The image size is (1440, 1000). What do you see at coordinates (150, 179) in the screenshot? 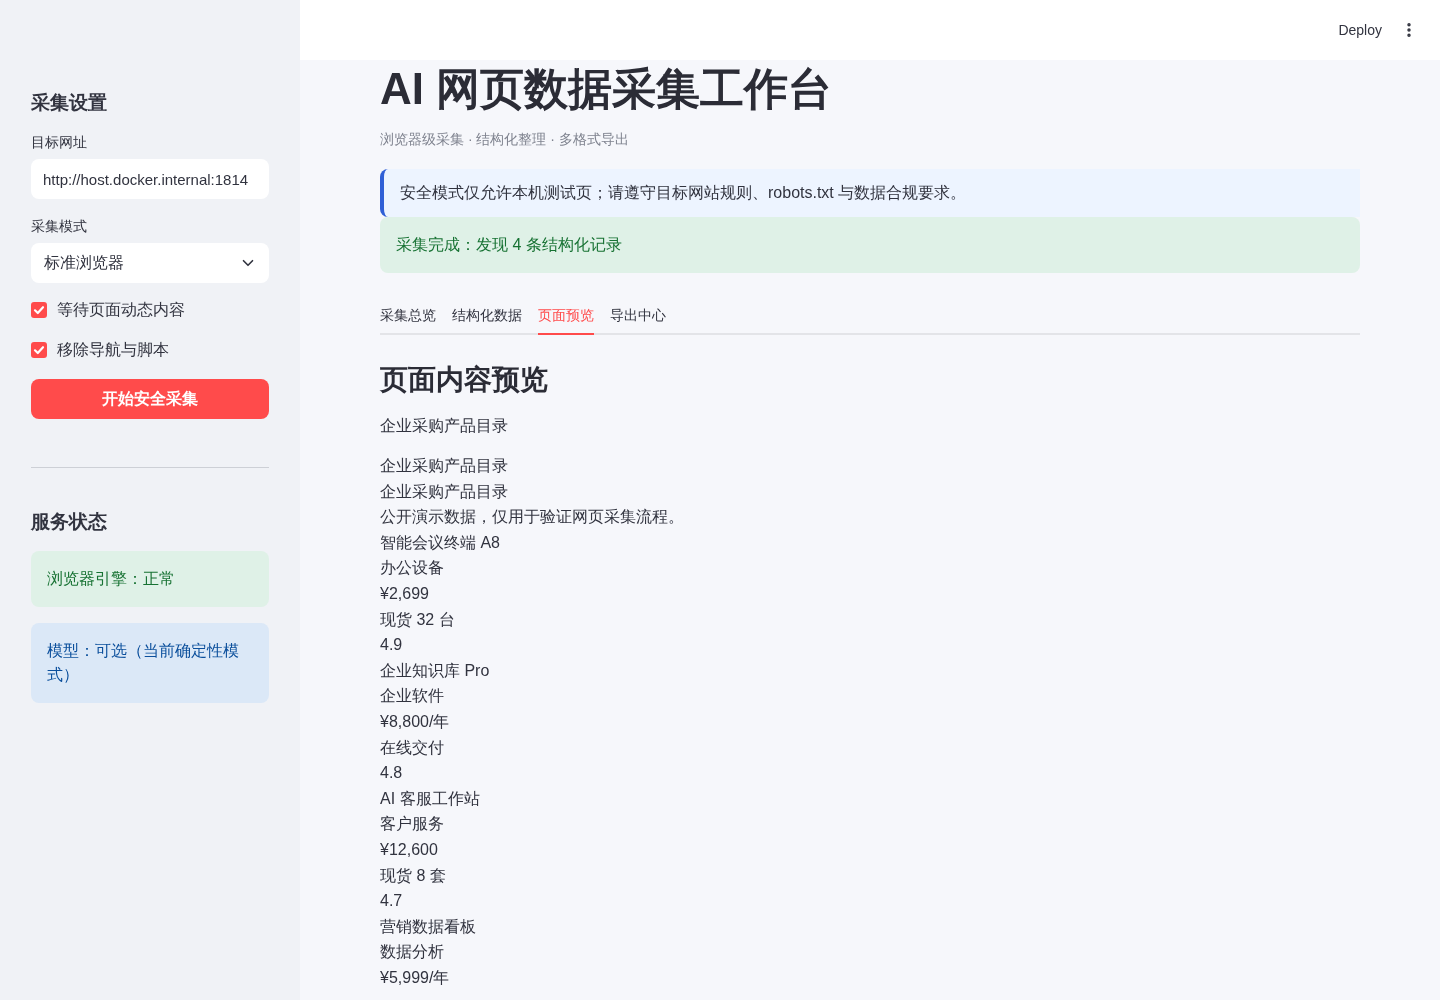
I see `url-input: http://host.docker.internal:1814` at bounding box center [150, 179].